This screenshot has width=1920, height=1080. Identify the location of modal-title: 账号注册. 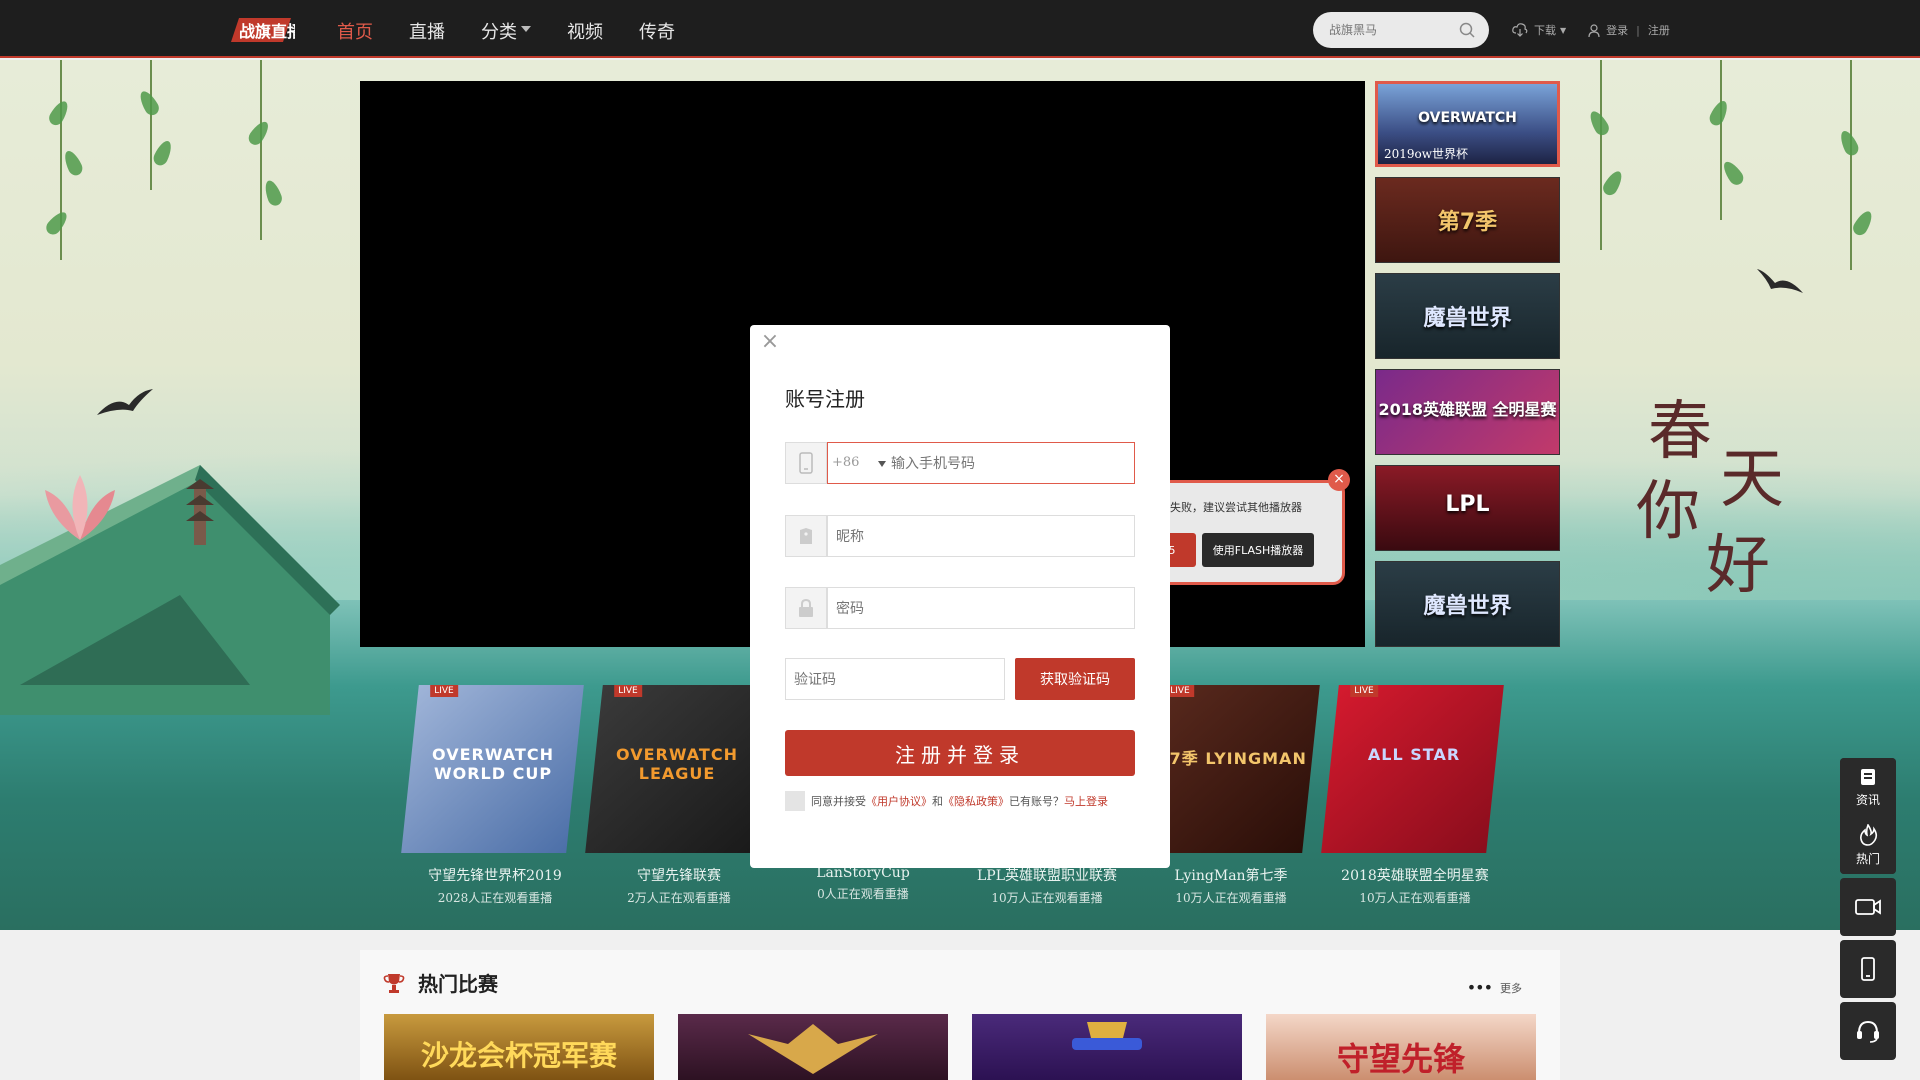
(825, 399).